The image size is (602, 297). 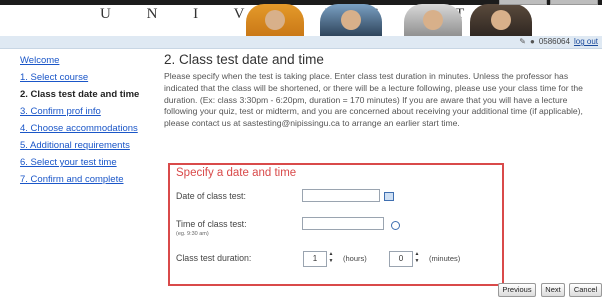 What do you see at coordinates (585, 290) in the screenshot?
I see `cancel-button: Cancel` at bounding box center [585, 290].